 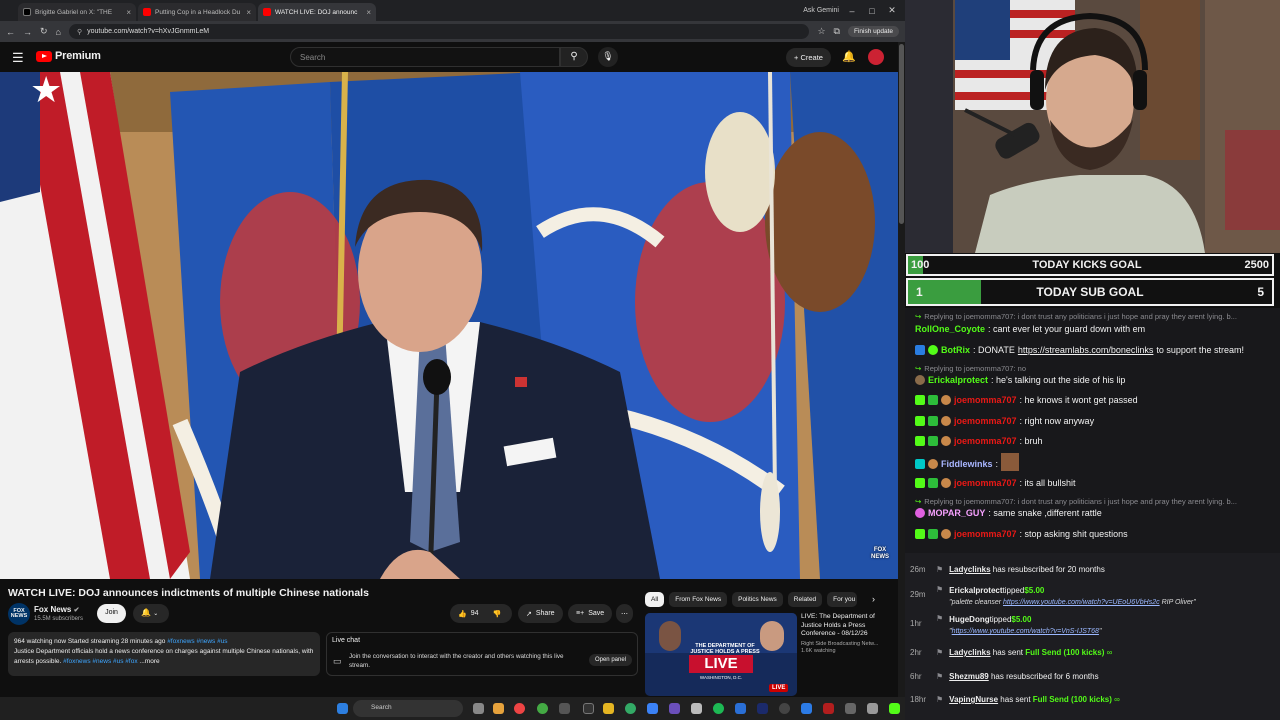 What do you see at coordinates (1010, 462) in the screenshot?
I see `emote-image` at bounding box center [1010, 462].